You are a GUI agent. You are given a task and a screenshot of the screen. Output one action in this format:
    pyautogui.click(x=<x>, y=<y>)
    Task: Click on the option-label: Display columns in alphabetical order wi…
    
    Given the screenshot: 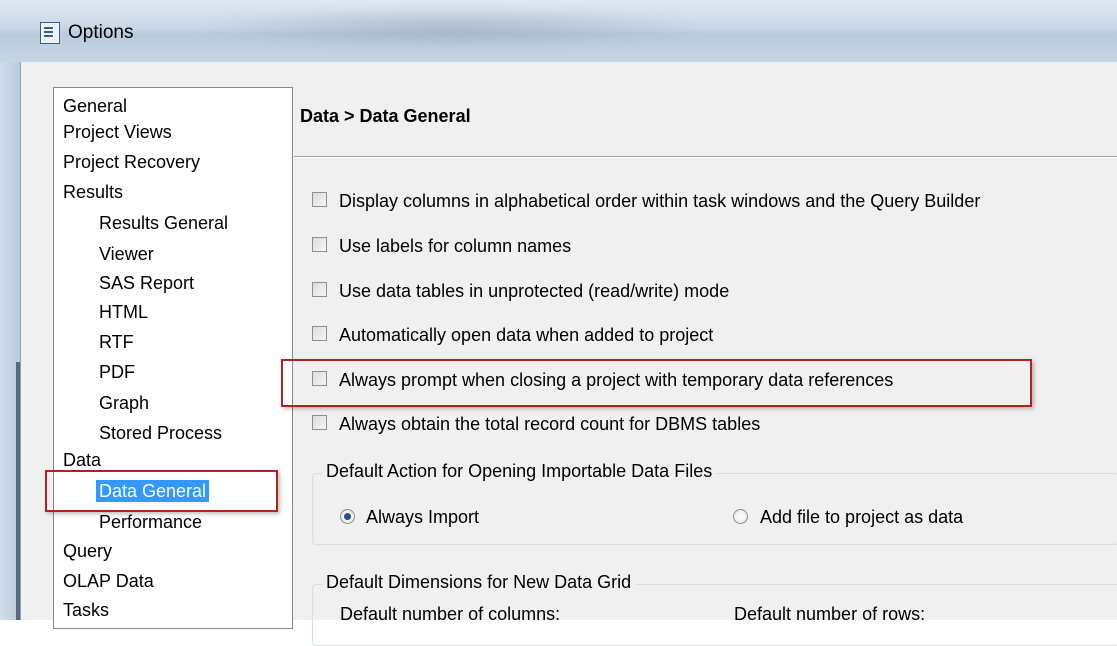 What is the action you would take?
    pyautogui.click(x=660, y=201)
    